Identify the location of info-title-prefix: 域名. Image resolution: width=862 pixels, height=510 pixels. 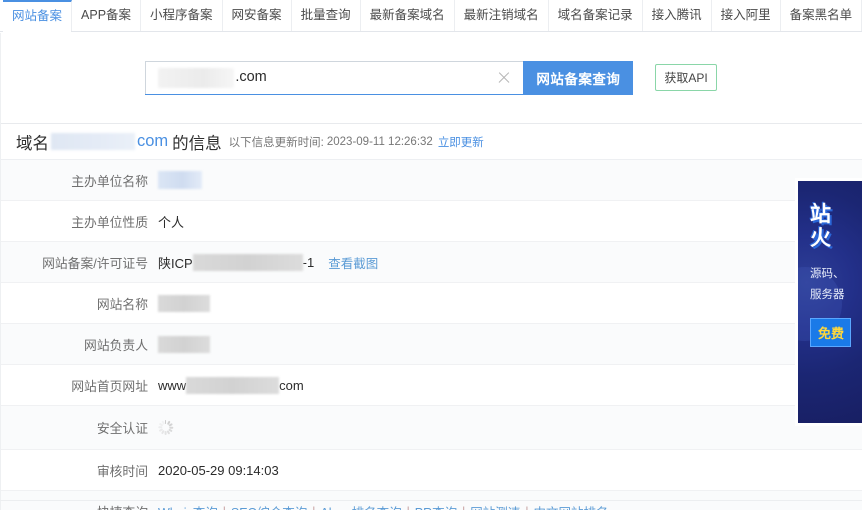
(32, 143).